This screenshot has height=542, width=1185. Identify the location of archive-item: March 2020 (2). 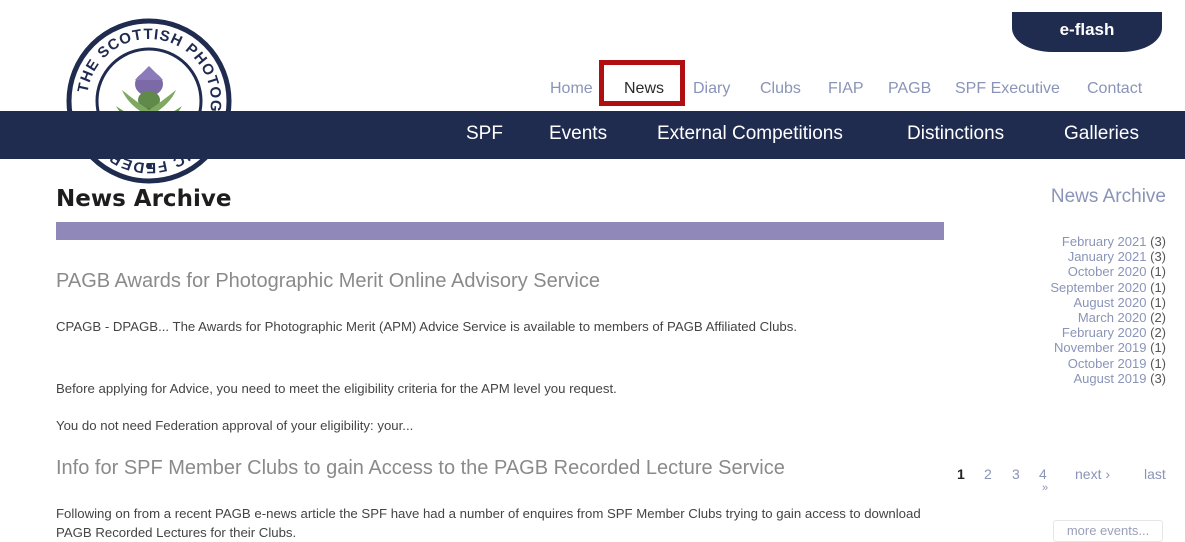
(1108, 317).